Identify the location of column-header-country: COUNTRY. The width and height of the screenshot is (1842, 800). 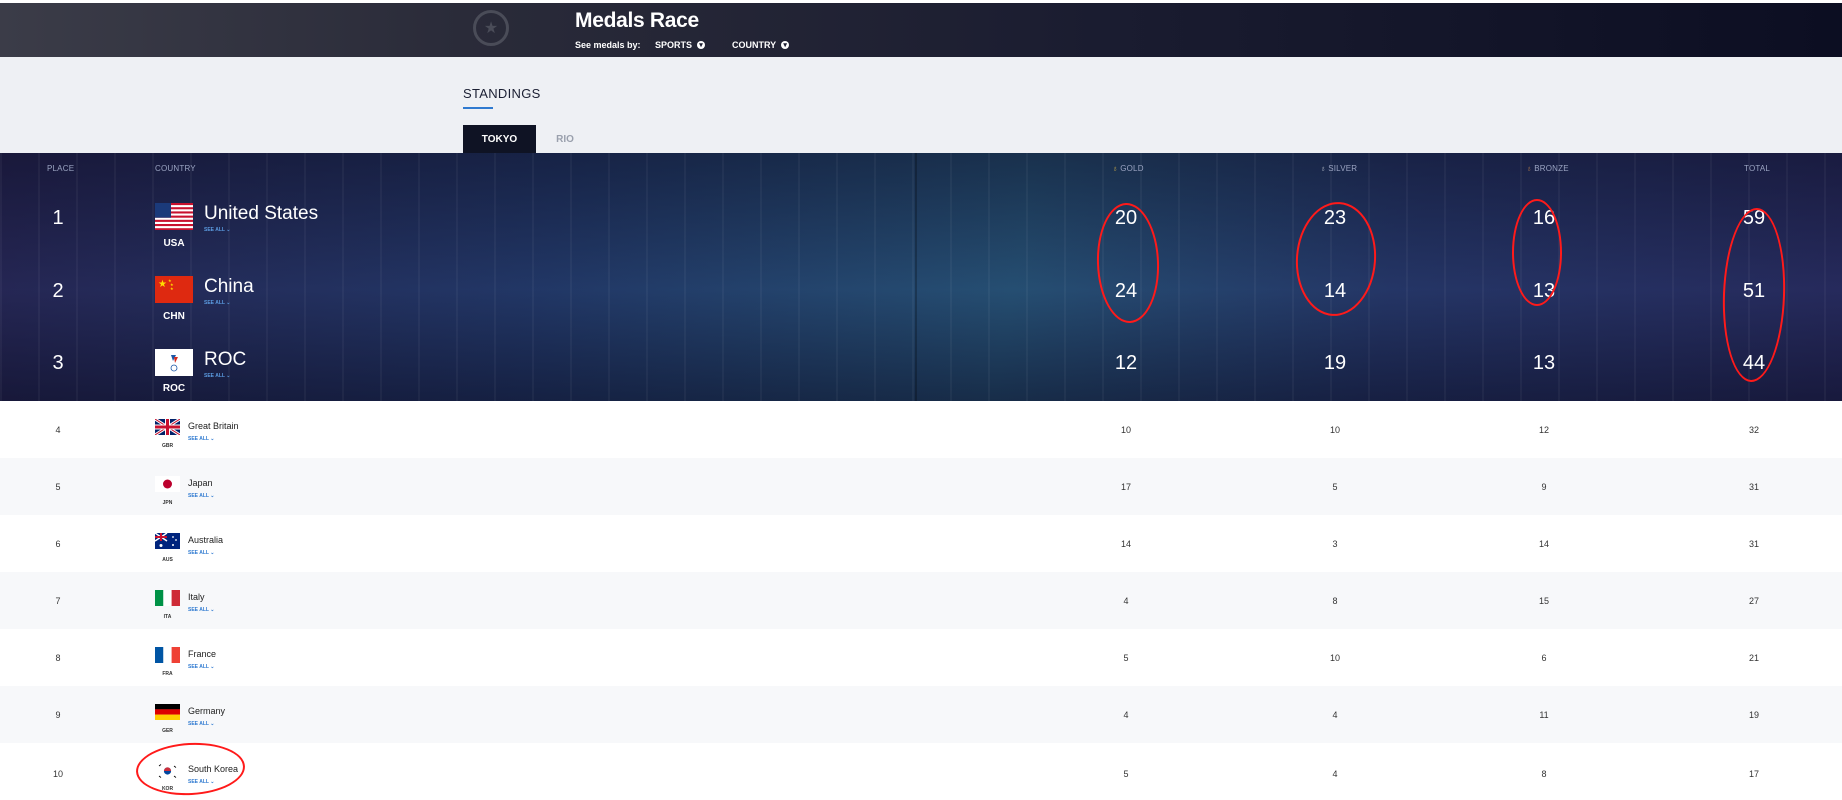
(175, 168).